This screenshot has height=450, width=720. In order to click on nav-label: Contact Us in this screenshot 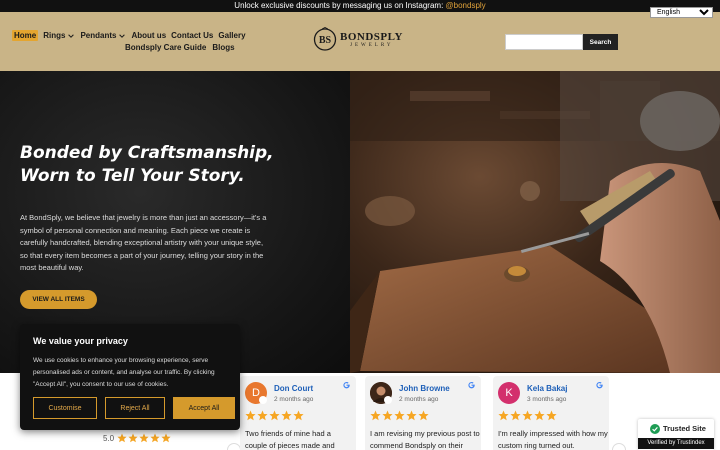, I will do `click(192, 35)`.